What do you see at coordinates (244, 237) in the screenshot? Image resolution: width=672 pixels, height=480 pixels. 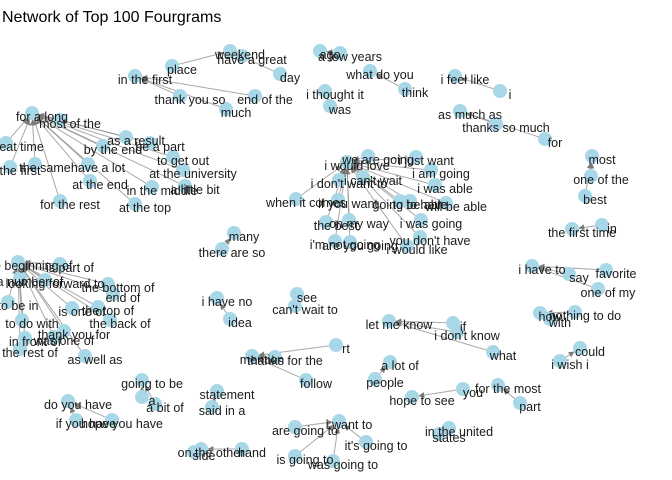 I see `node-label: many` at bounding box center [244, 237].